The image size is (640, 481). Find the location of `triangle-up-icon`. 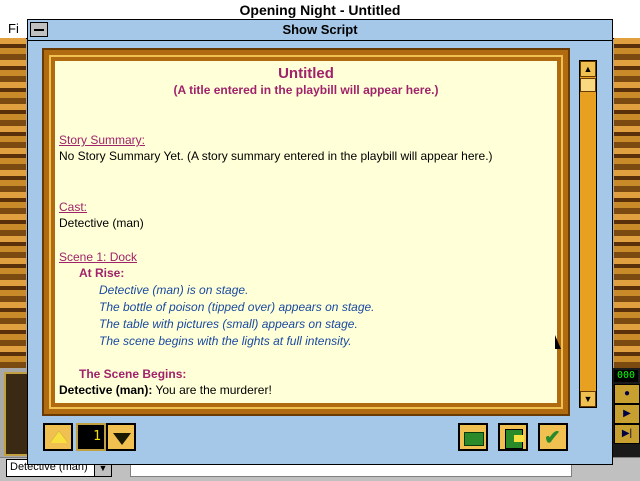

triangle-up-icon is located at coordinates (59, 437).